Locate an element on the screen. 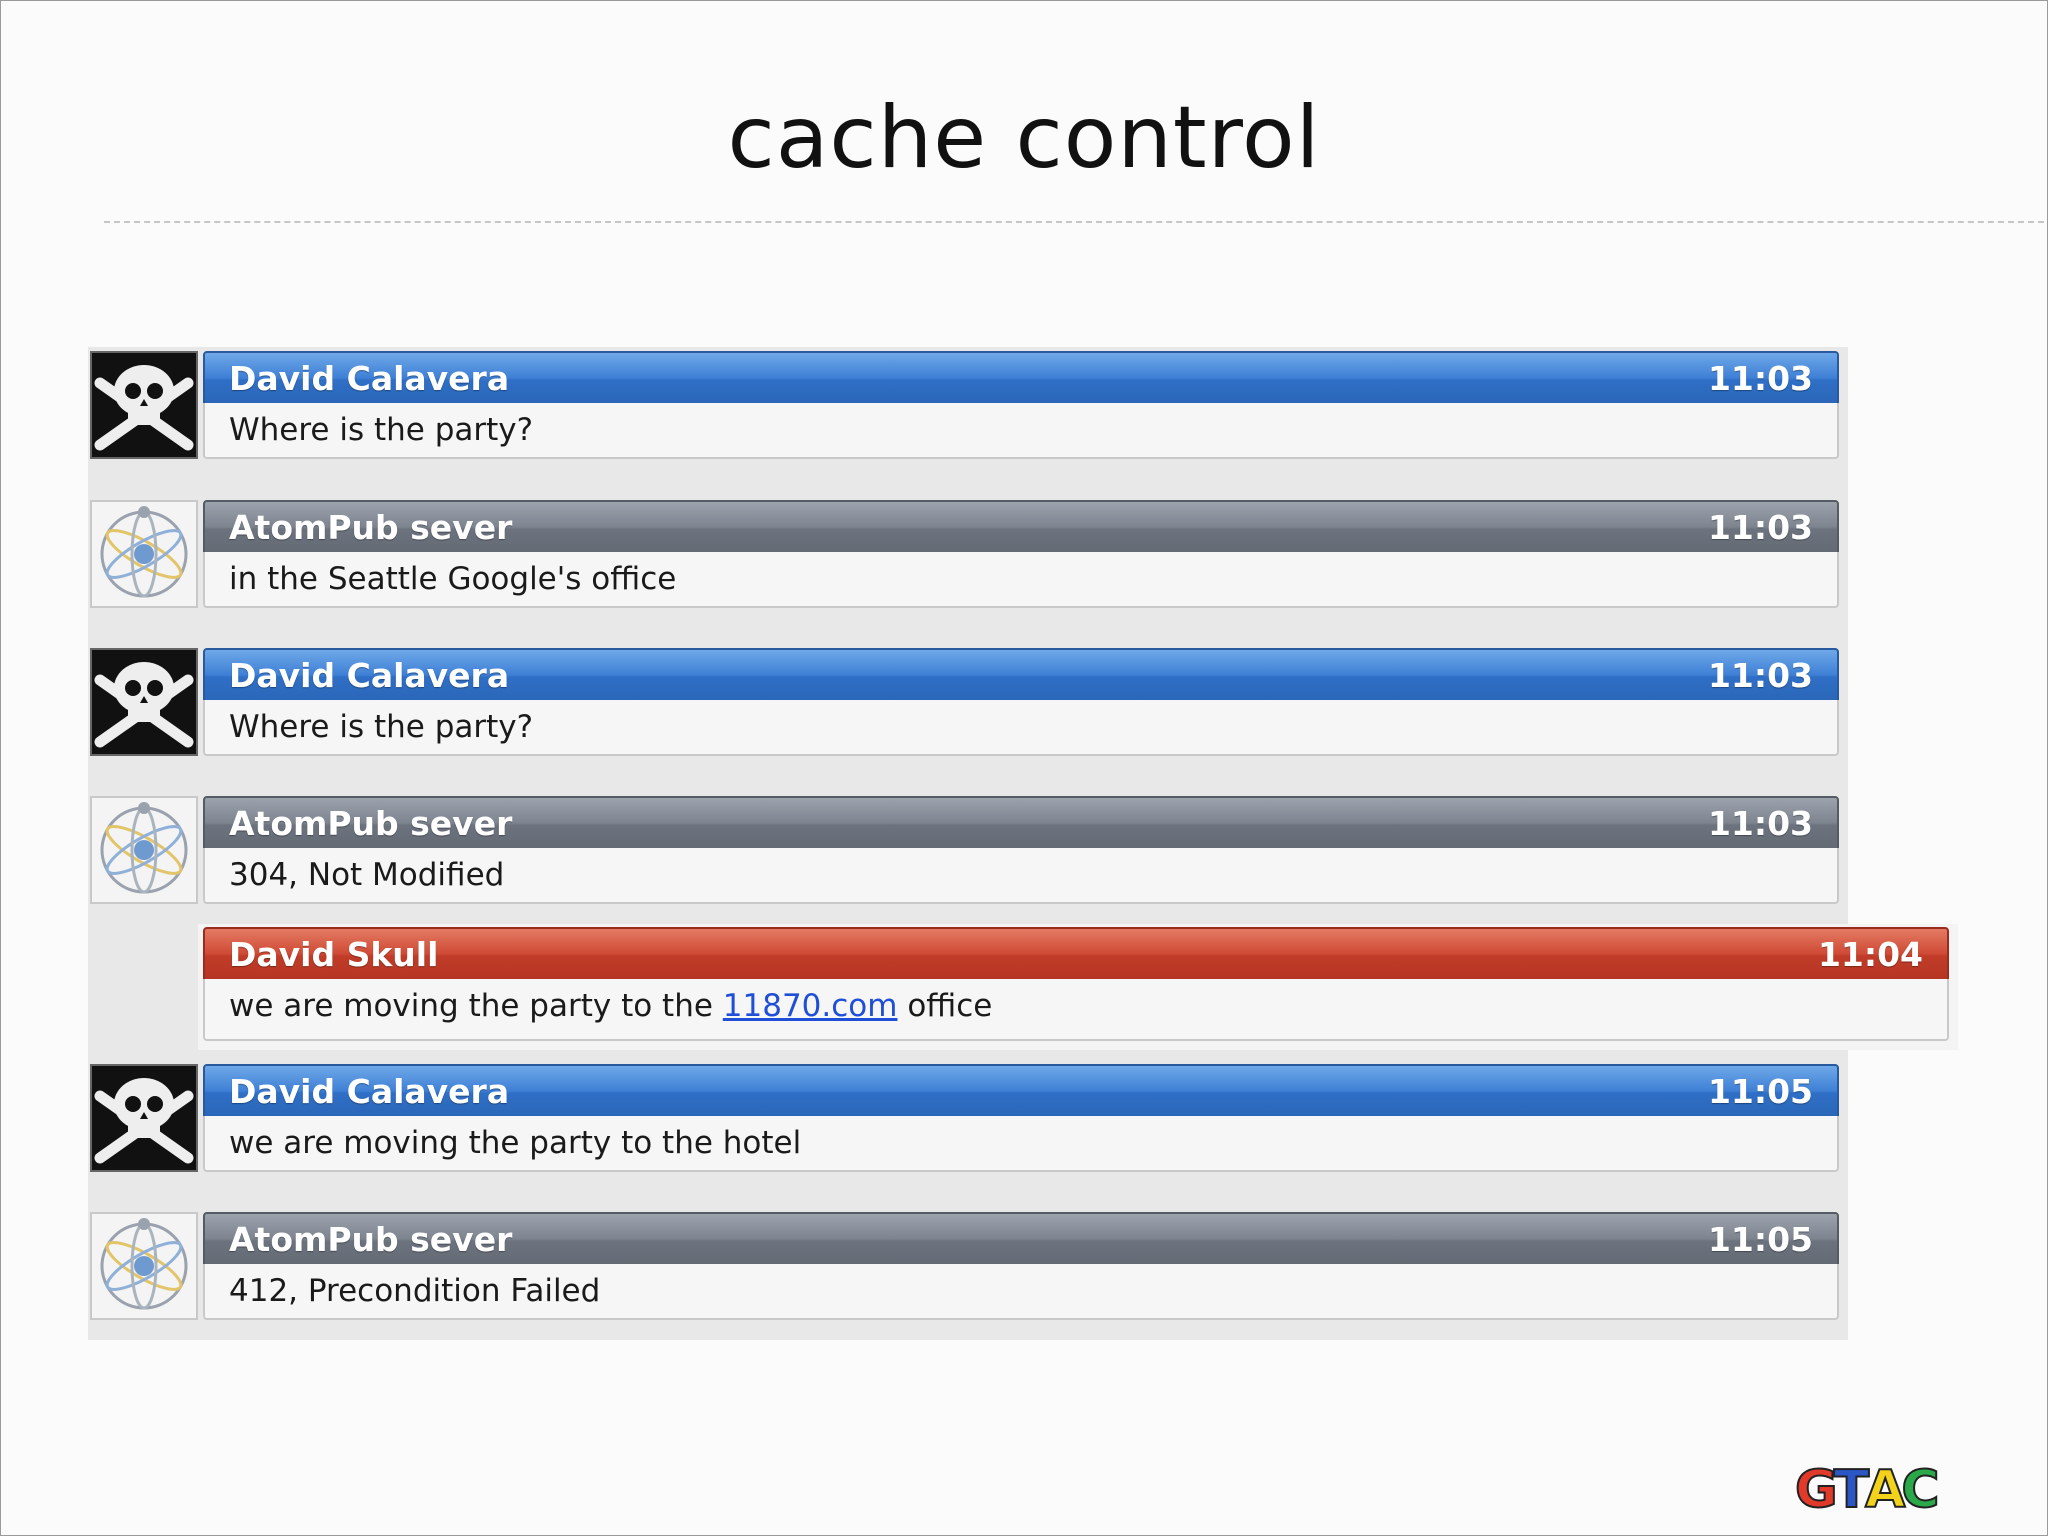 The image size is (2048, 1536). message-header: David Skull 11:04 is located at coordinates (1076, 955).